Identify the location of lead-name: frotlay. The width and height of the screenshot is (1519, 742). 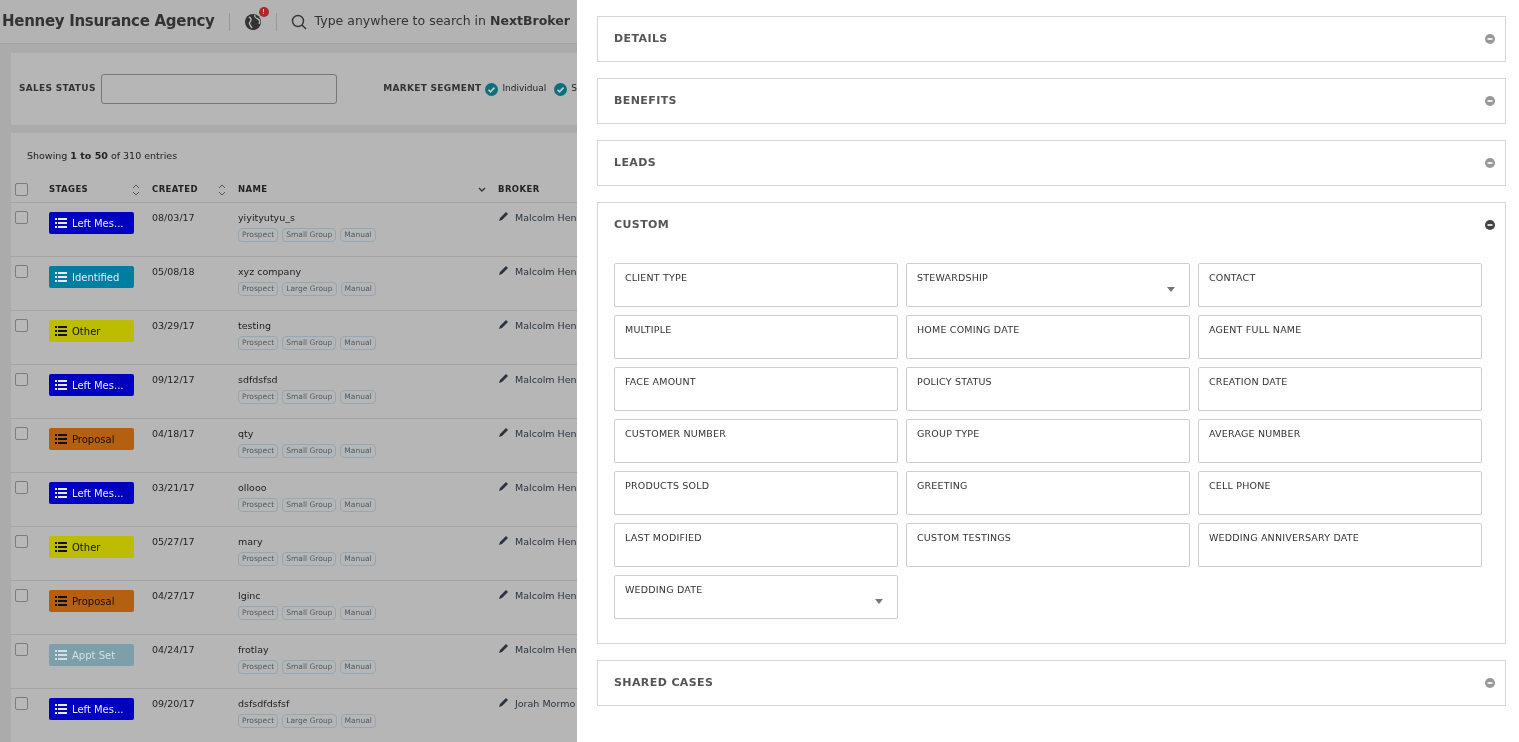
(368, 650).